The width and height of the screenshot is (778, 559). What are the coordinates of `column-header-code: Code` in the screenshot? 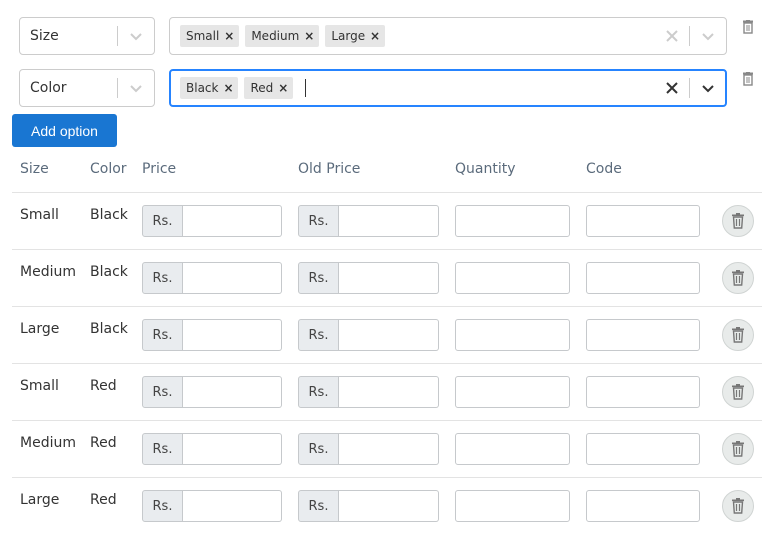 It's located at (604, 169).